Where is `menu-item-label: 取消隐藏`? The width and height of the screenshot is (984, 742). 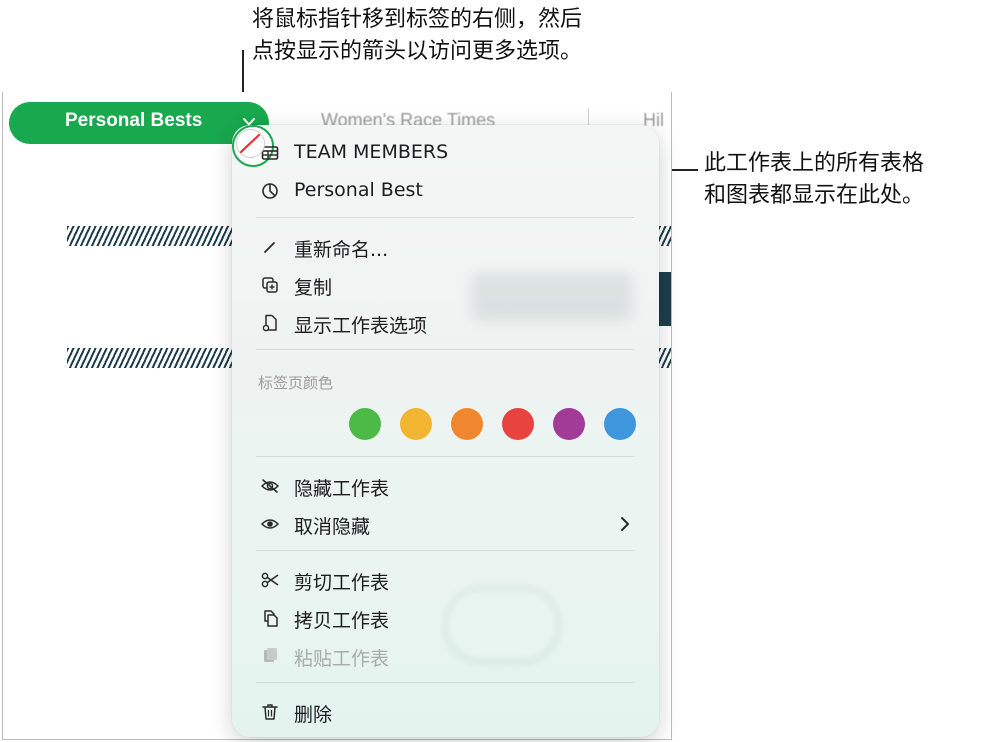 menu-item-label: 取消隐藏 is located at coordinates (332, 527).